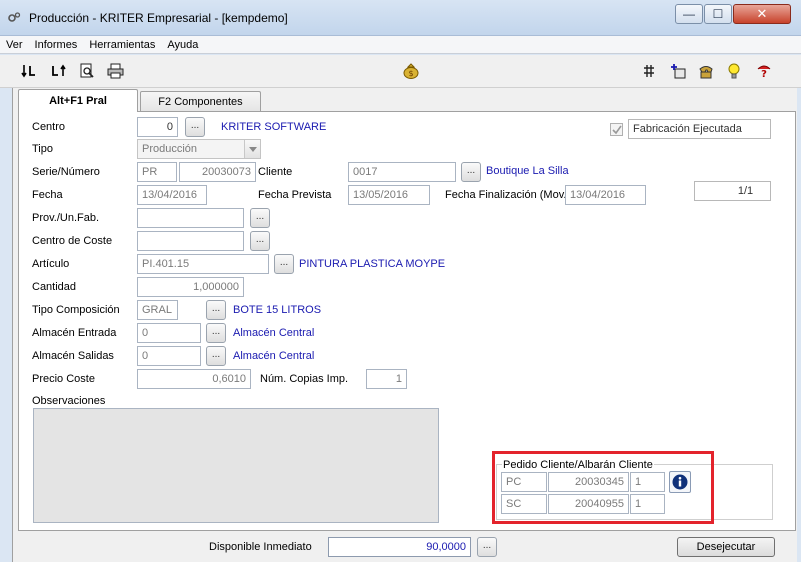  What do you see at coordinates (275, 172) in the screenshot?
I see `cliente-label: Cliente` at bounding box center [275, 172].